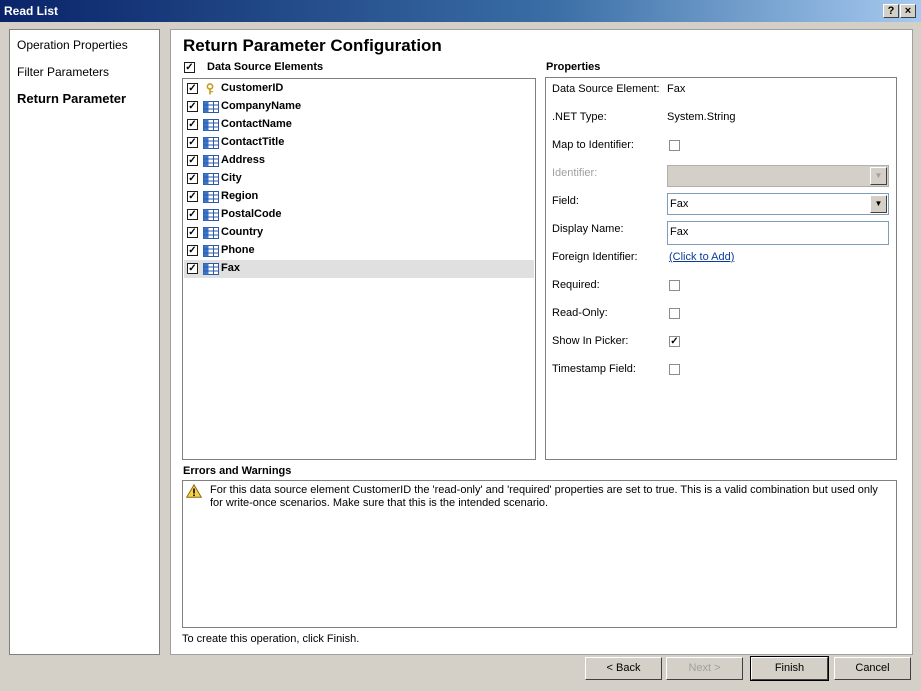  What do you see at coordinates (576, 285) in the screenshot?
I see `required-label: Required:` at bounding box center [576, 285].